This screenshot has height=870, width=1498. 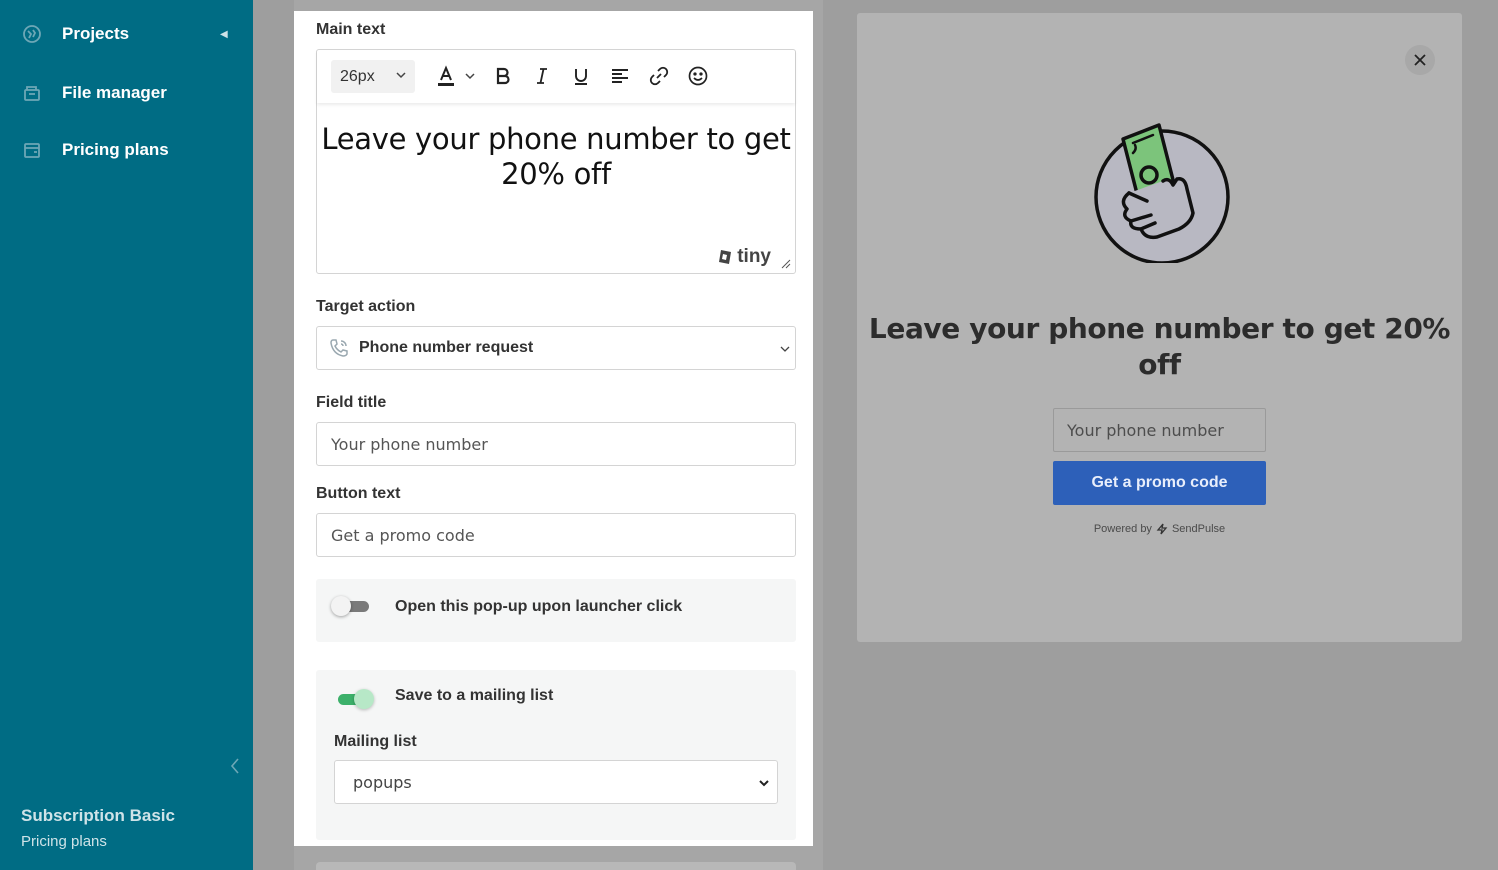 What do you see at coordinates (446, 347) in the screenshot?
I see `target-action-value: Phone number request` at bounding box center [446, 347].